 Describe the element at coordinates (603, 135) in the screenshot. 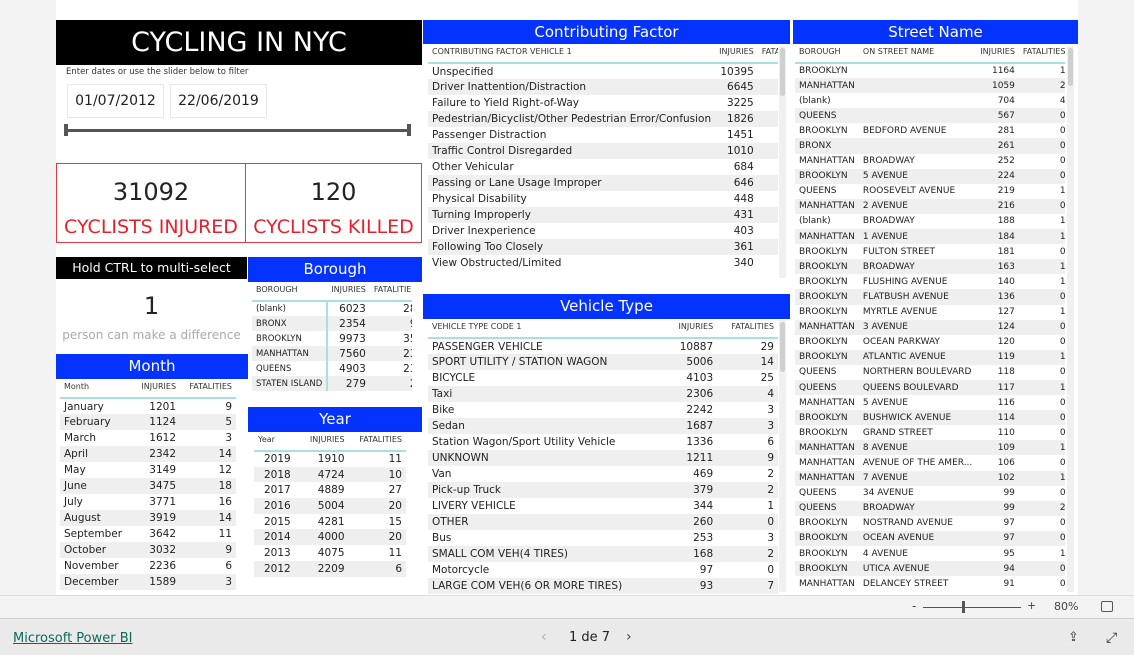

I see `table-row: Passenger Distraction 1451 8` at that location.